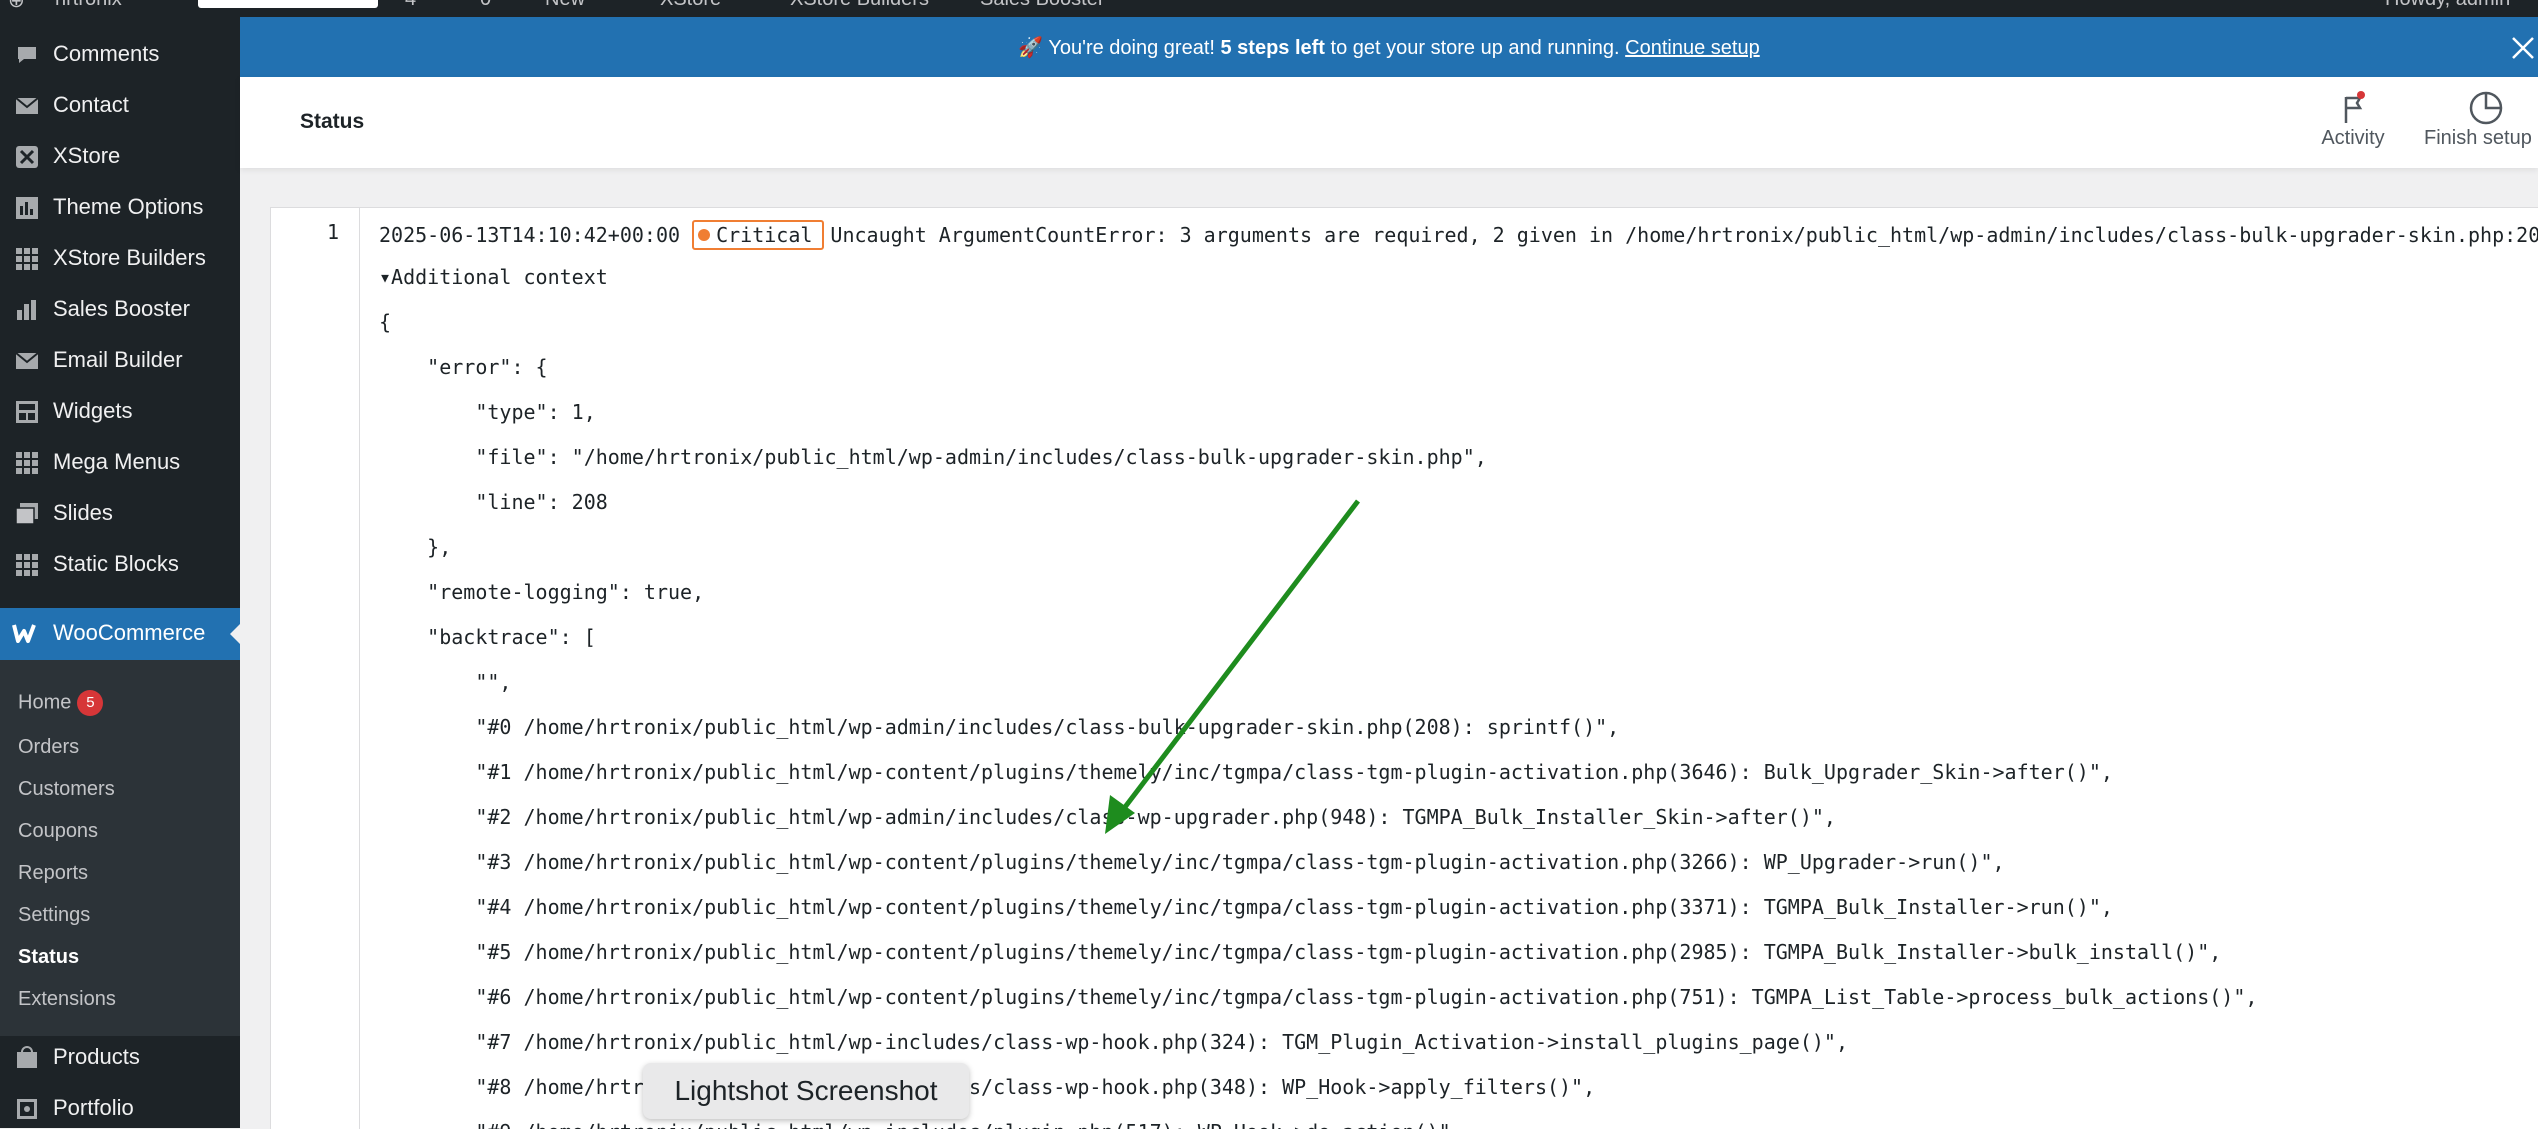 The height and width of the screenshot is (1129, 2538). What do you see at coordinates (87, 155) in the screenshot?
I see `sidebar-item-label: XStore` at bounding box center [87, 155].